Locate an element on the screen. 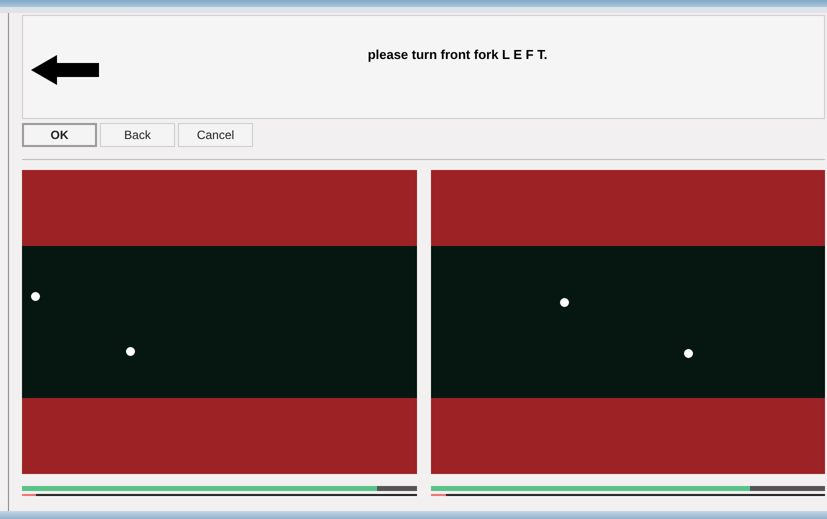 Image resolution: width=827 pixels, height=519 pixels. dialog-button: OK is located at coordinates (59, 135).